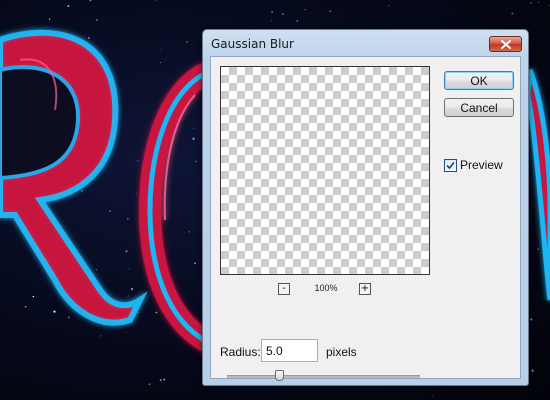  What do you see at coordinates (479, 80) in the screenshot?
I see `ok-button: OK` at bounding box center [479, 80].